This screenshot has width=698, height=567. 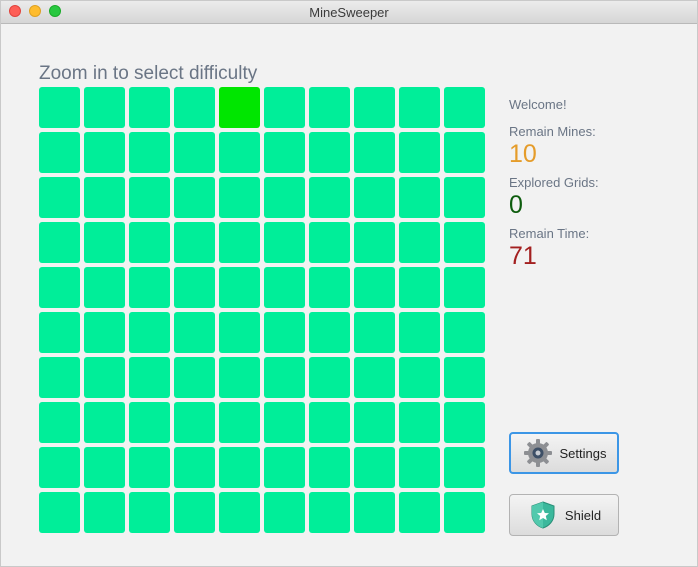 I want to click on shield-button: Shield, so click(x=564, y=515).